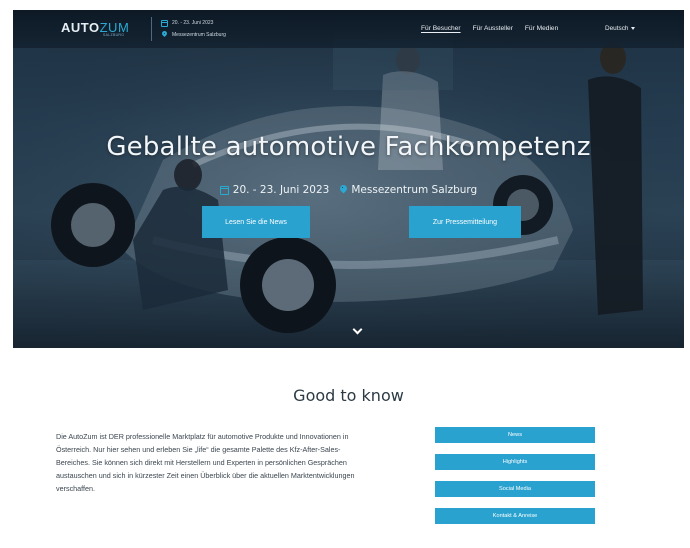 This screenshot has height=548, width=690. What do you see at coordinates (256, 222) in the screenshot?
I see `read-news-button: Lesen Sie die News` at bounding box center [256, 222].